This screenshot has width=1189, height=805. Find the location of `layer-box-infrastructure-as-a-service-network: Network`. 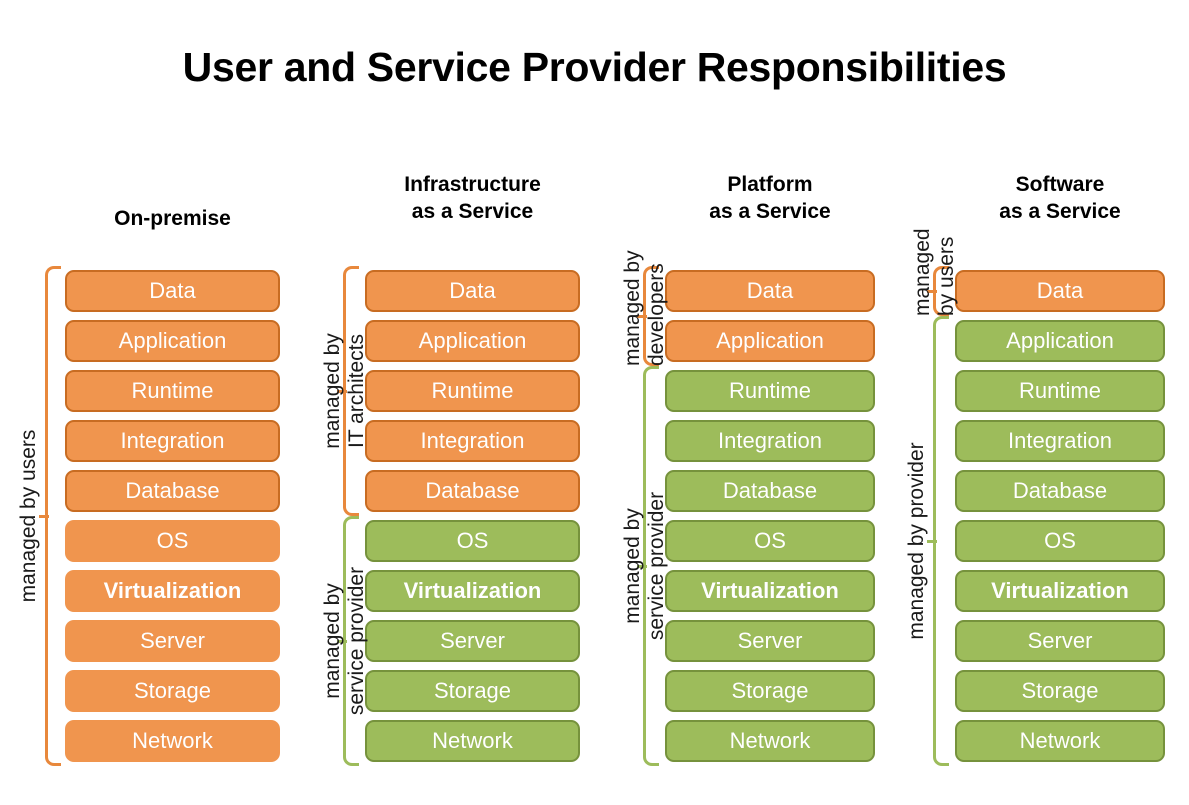

layer-box-infrastructure-as-a-service-network: Network is located at coordinates (472, 741).